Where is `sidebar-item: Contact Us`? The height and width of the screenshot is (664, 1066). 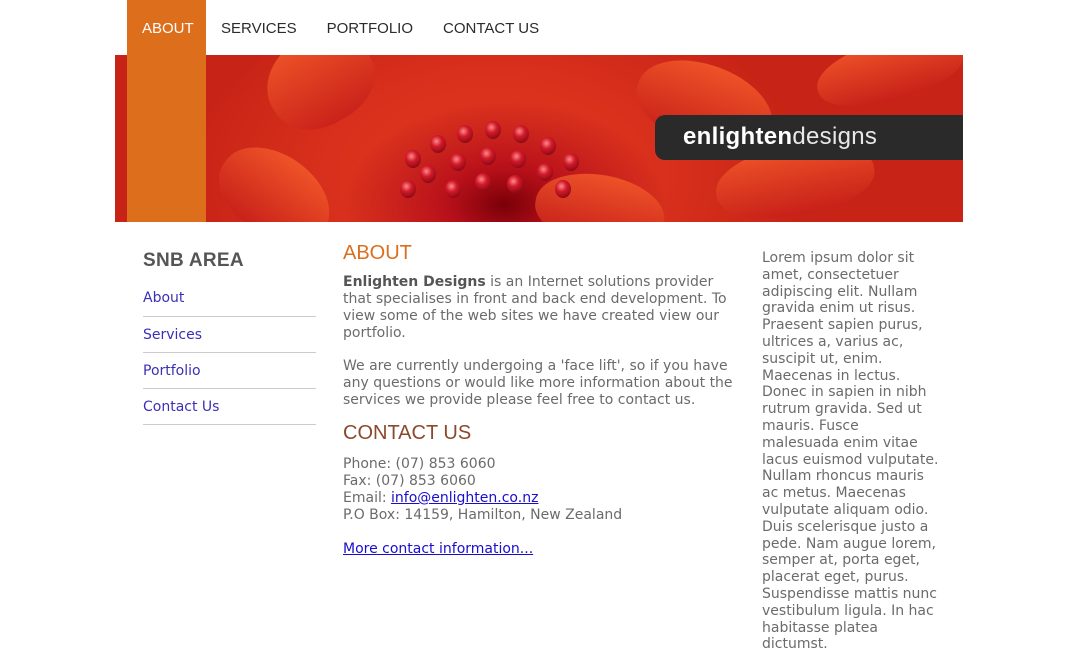
sidebar-item: Contact Us is located at coordinates (229, 407).